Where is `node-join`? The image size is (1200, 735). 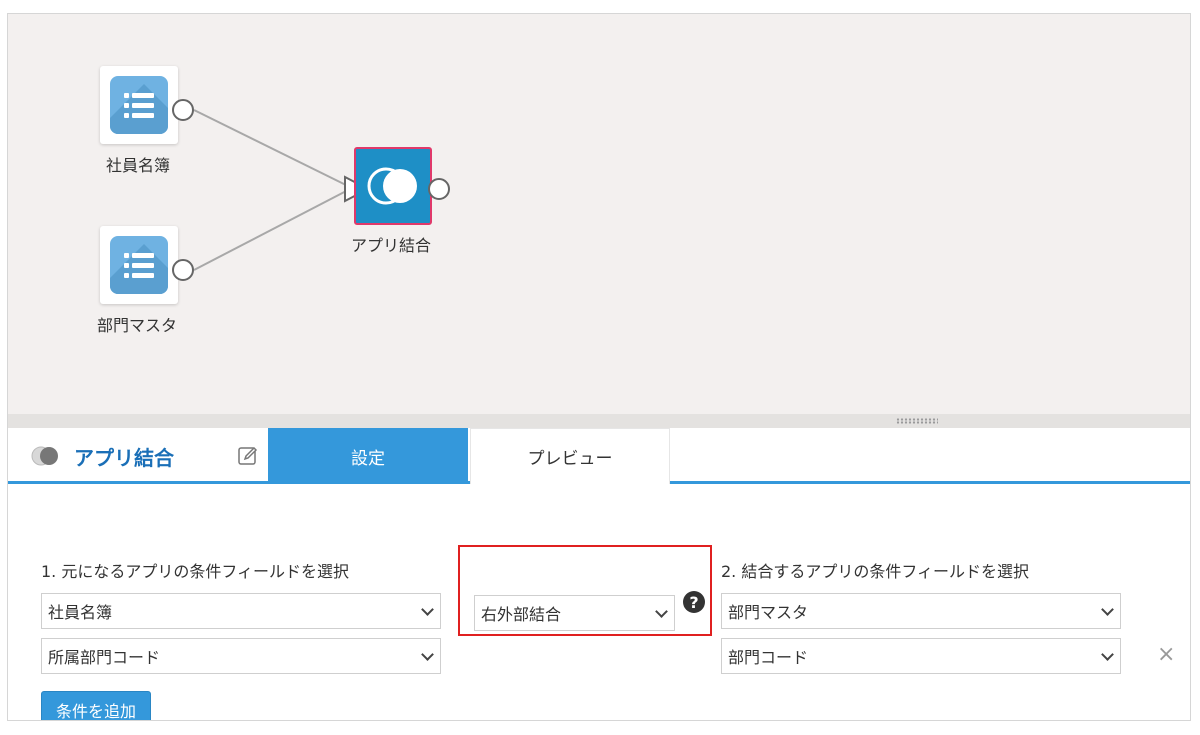 node-join is located at coordinates (393, 186).